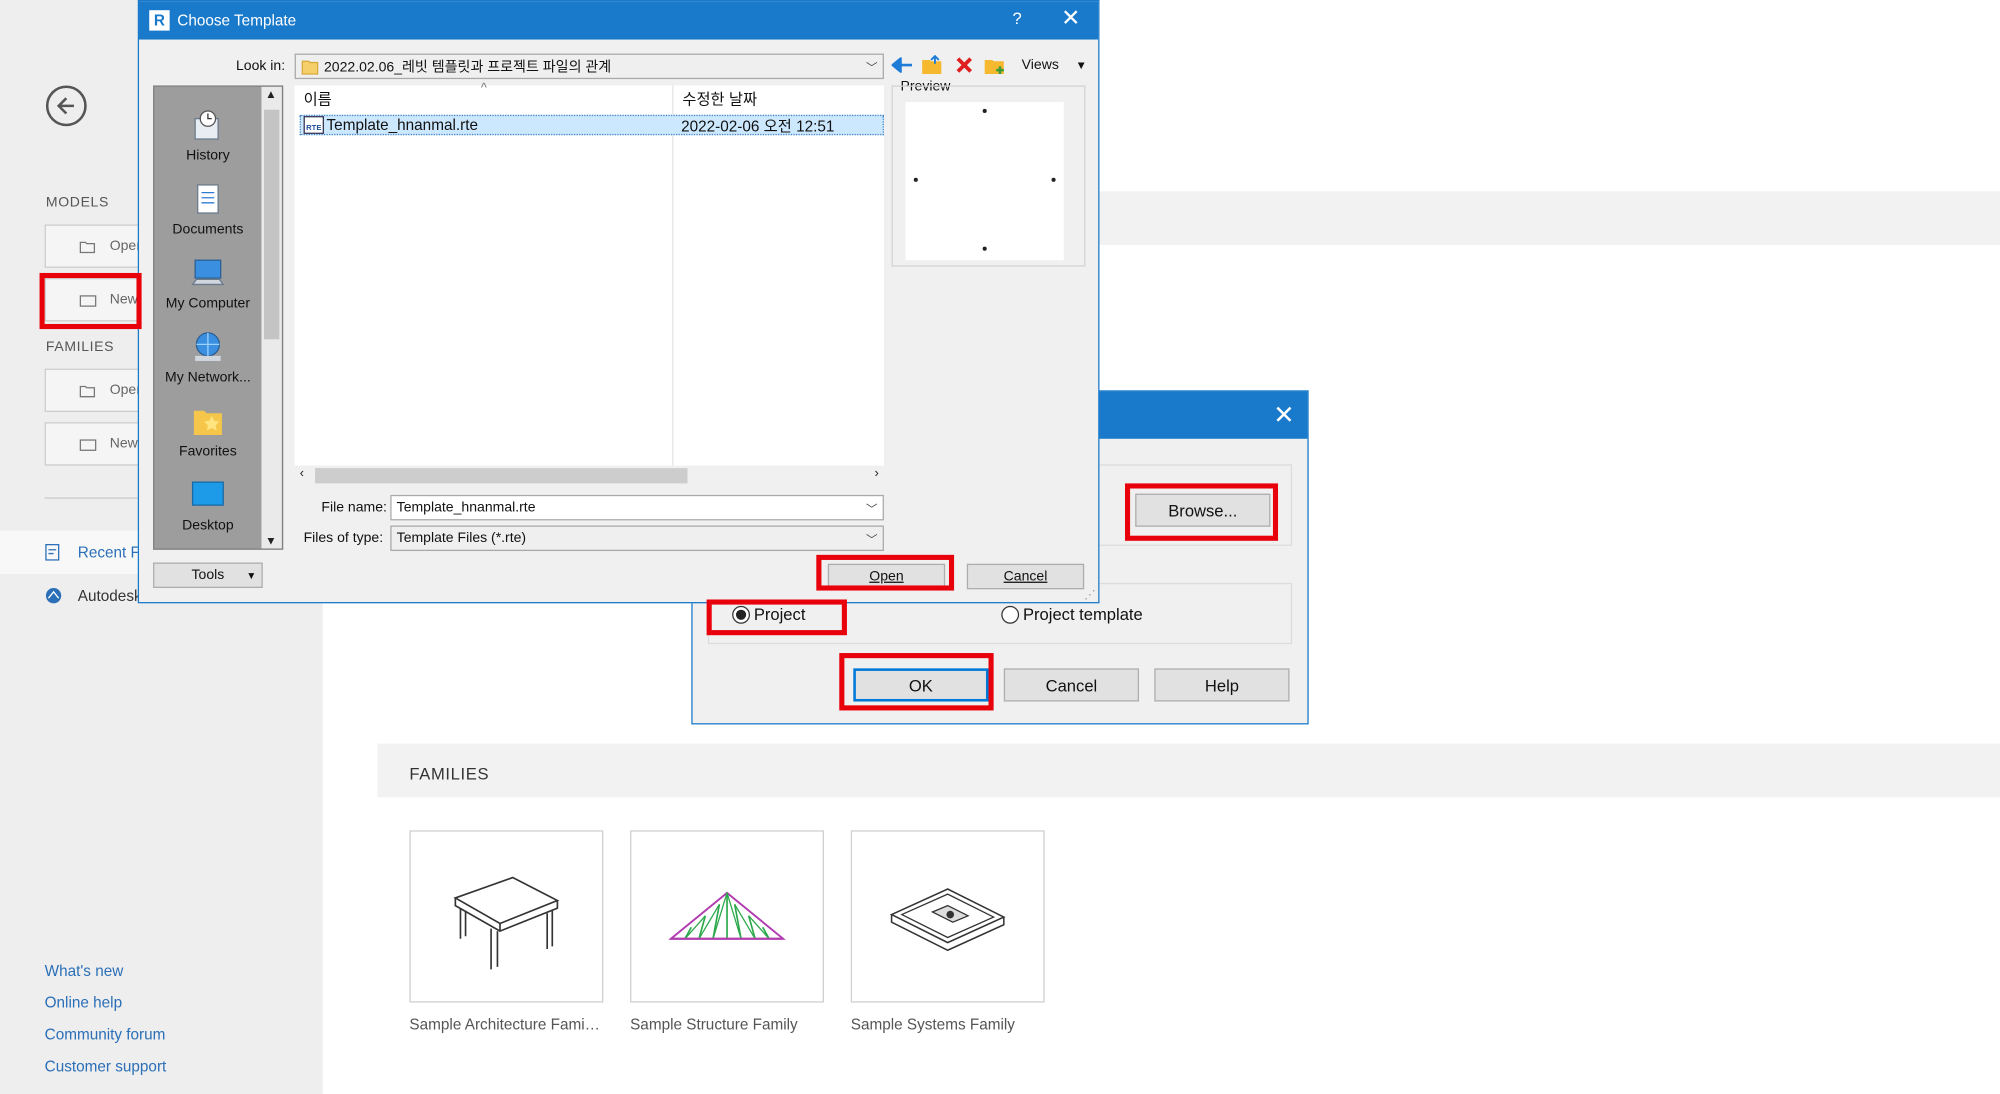 Image resolution: width=2000 pixels, height=1094 pixels. I want to click on history-icon, so click(206, 125).